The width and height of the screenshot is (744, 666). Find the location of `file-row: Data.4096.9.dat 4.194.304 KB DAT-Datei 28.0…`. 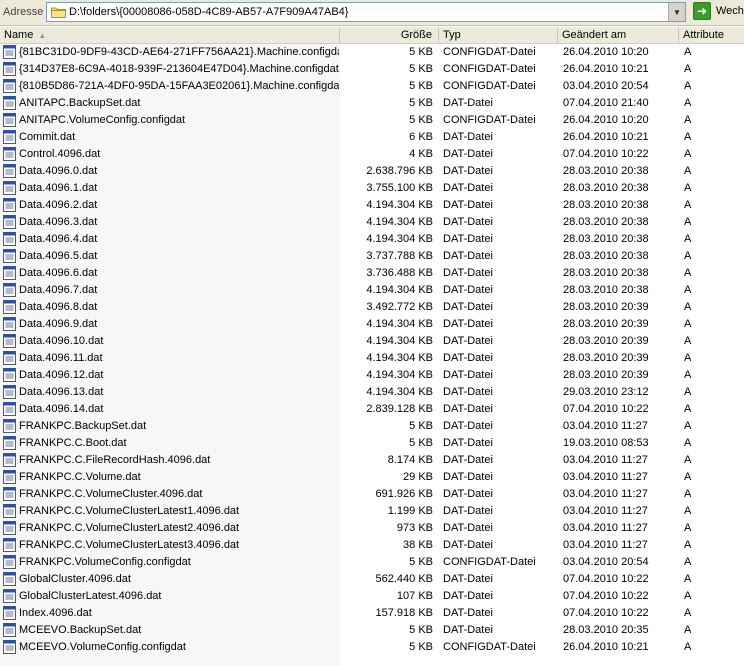

file-row: Data.4096.9.dat 4.194.304 KB DAT-Datei 28.0… is located at coordinates (372, 324).